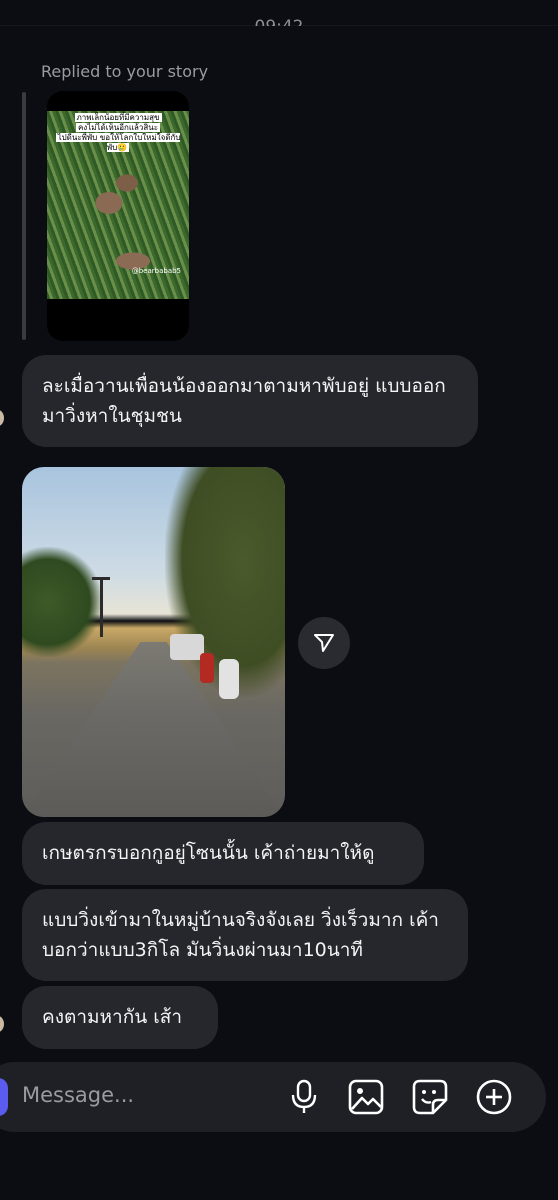 The image size is (558, 1200). What do you see at coordinates (118, 142) in the screenshot?
I see `story-caption-line: ไปดีนะพี่พับ ขอให้โลกใบใหม่ใจดีกับพับ🥲` at bounding box center [118, 142].